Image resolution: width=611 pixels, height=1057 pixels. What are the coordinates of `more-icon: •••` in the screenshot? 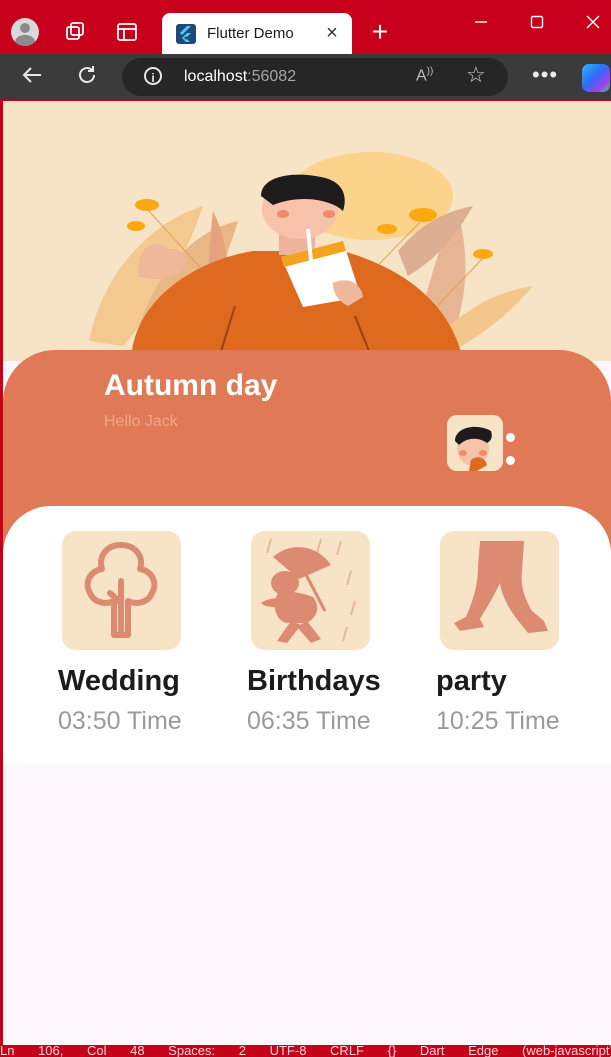 It's located at (545, 75).